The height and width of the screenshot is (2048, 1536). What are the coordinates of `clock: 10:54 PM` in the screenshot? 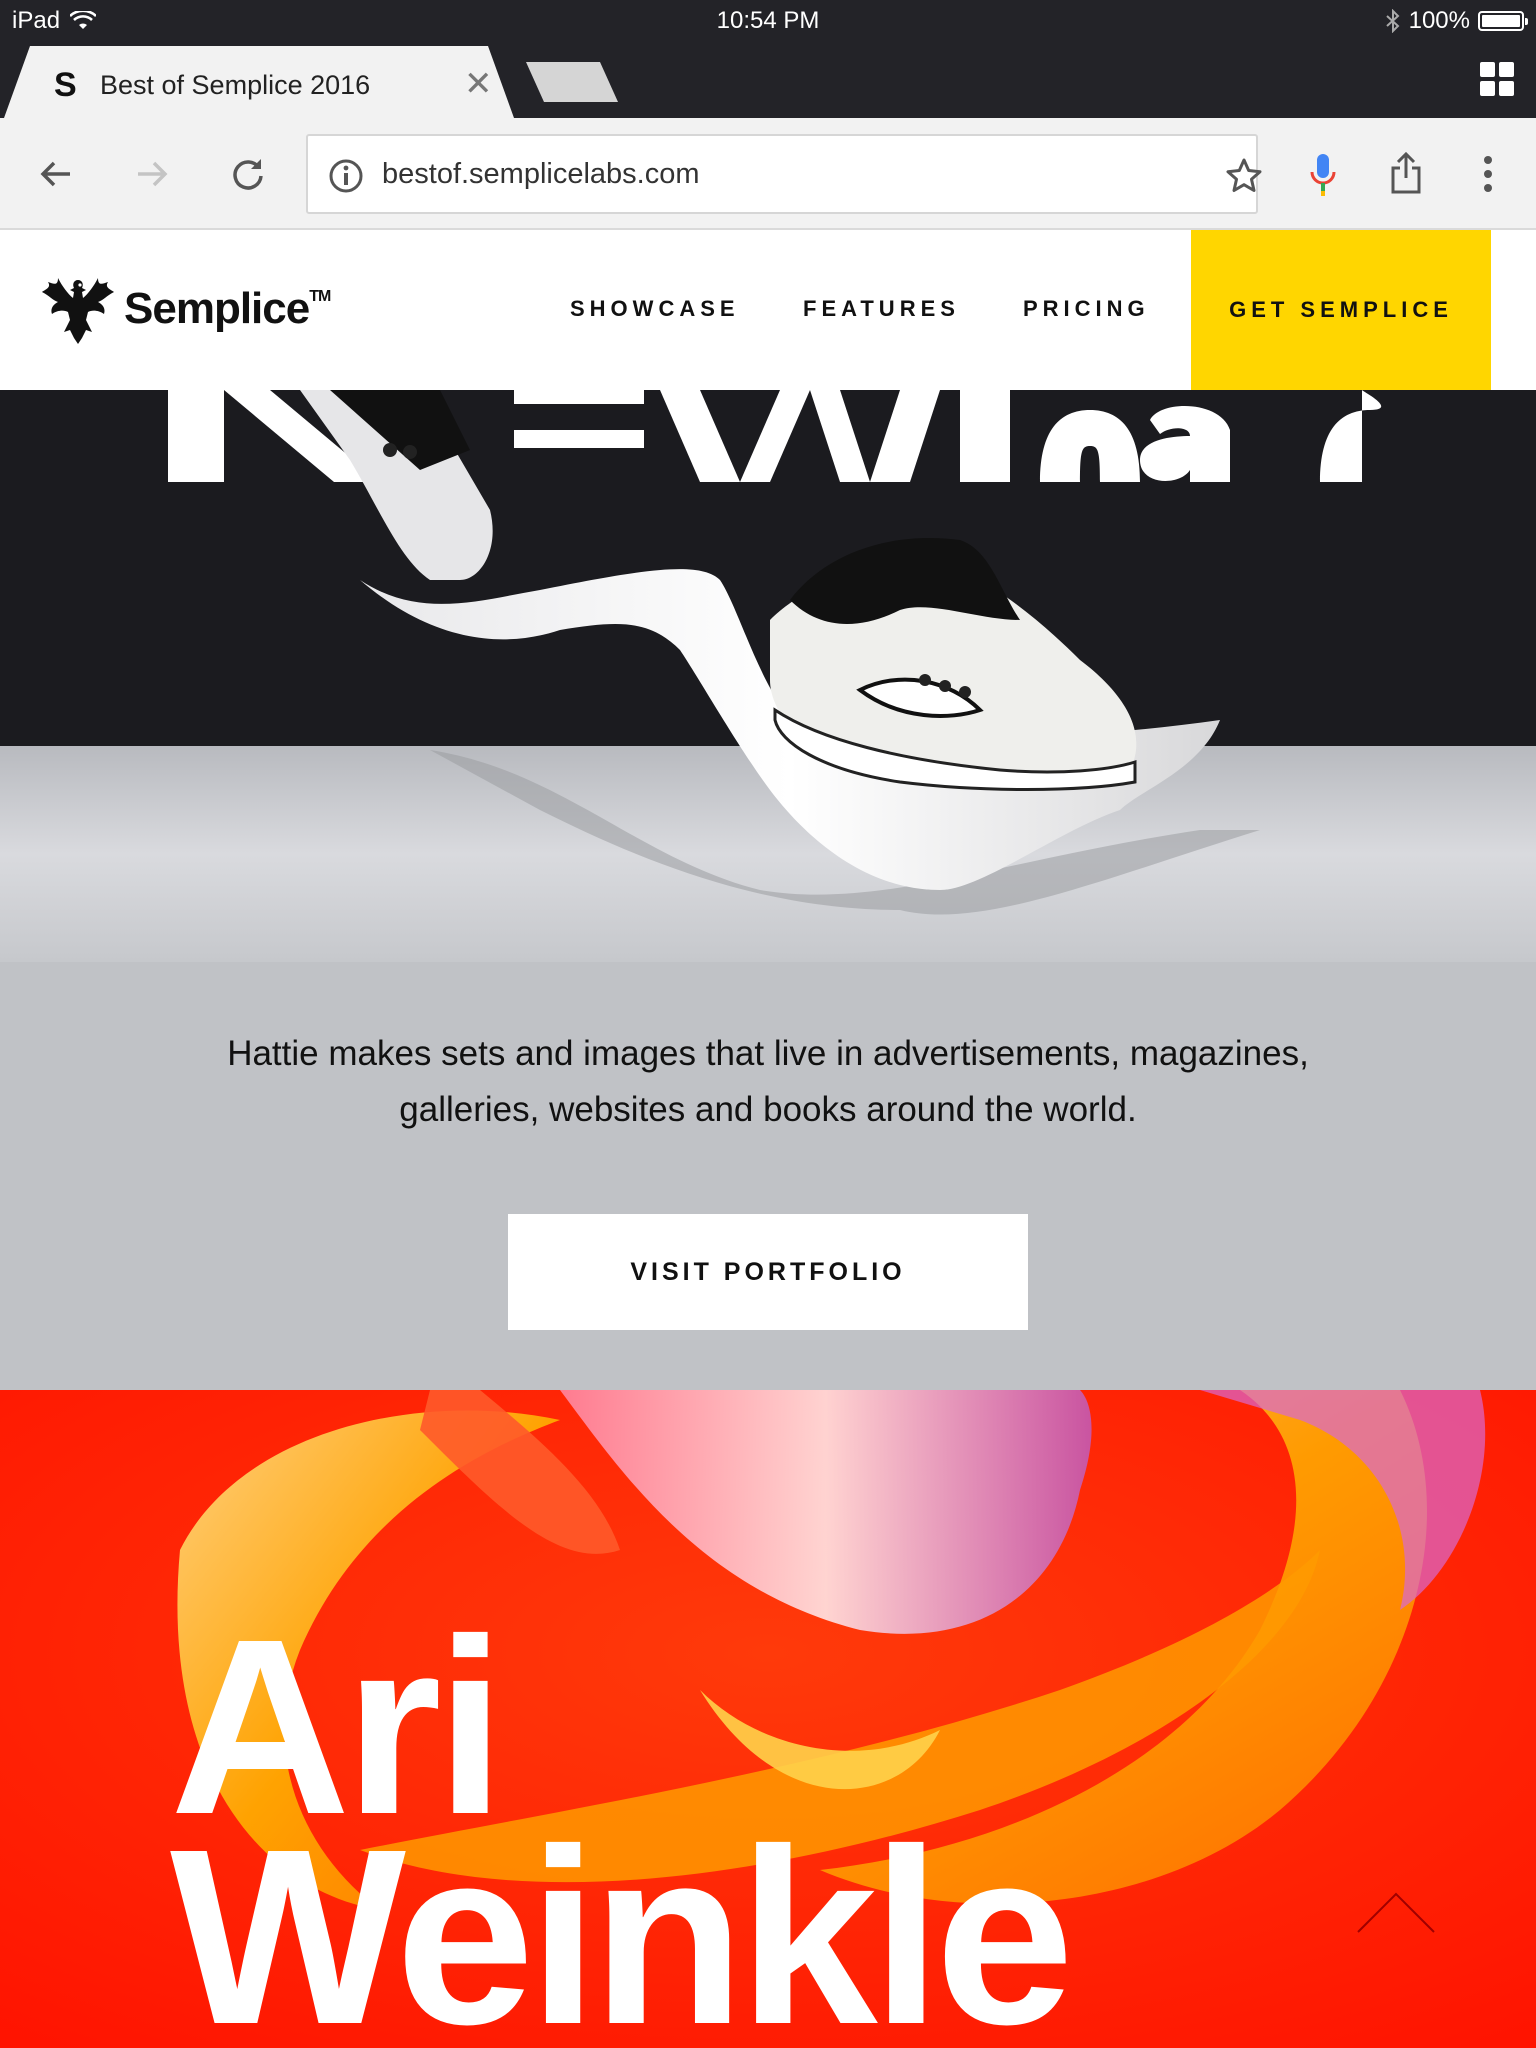 It's located at (768, 20).